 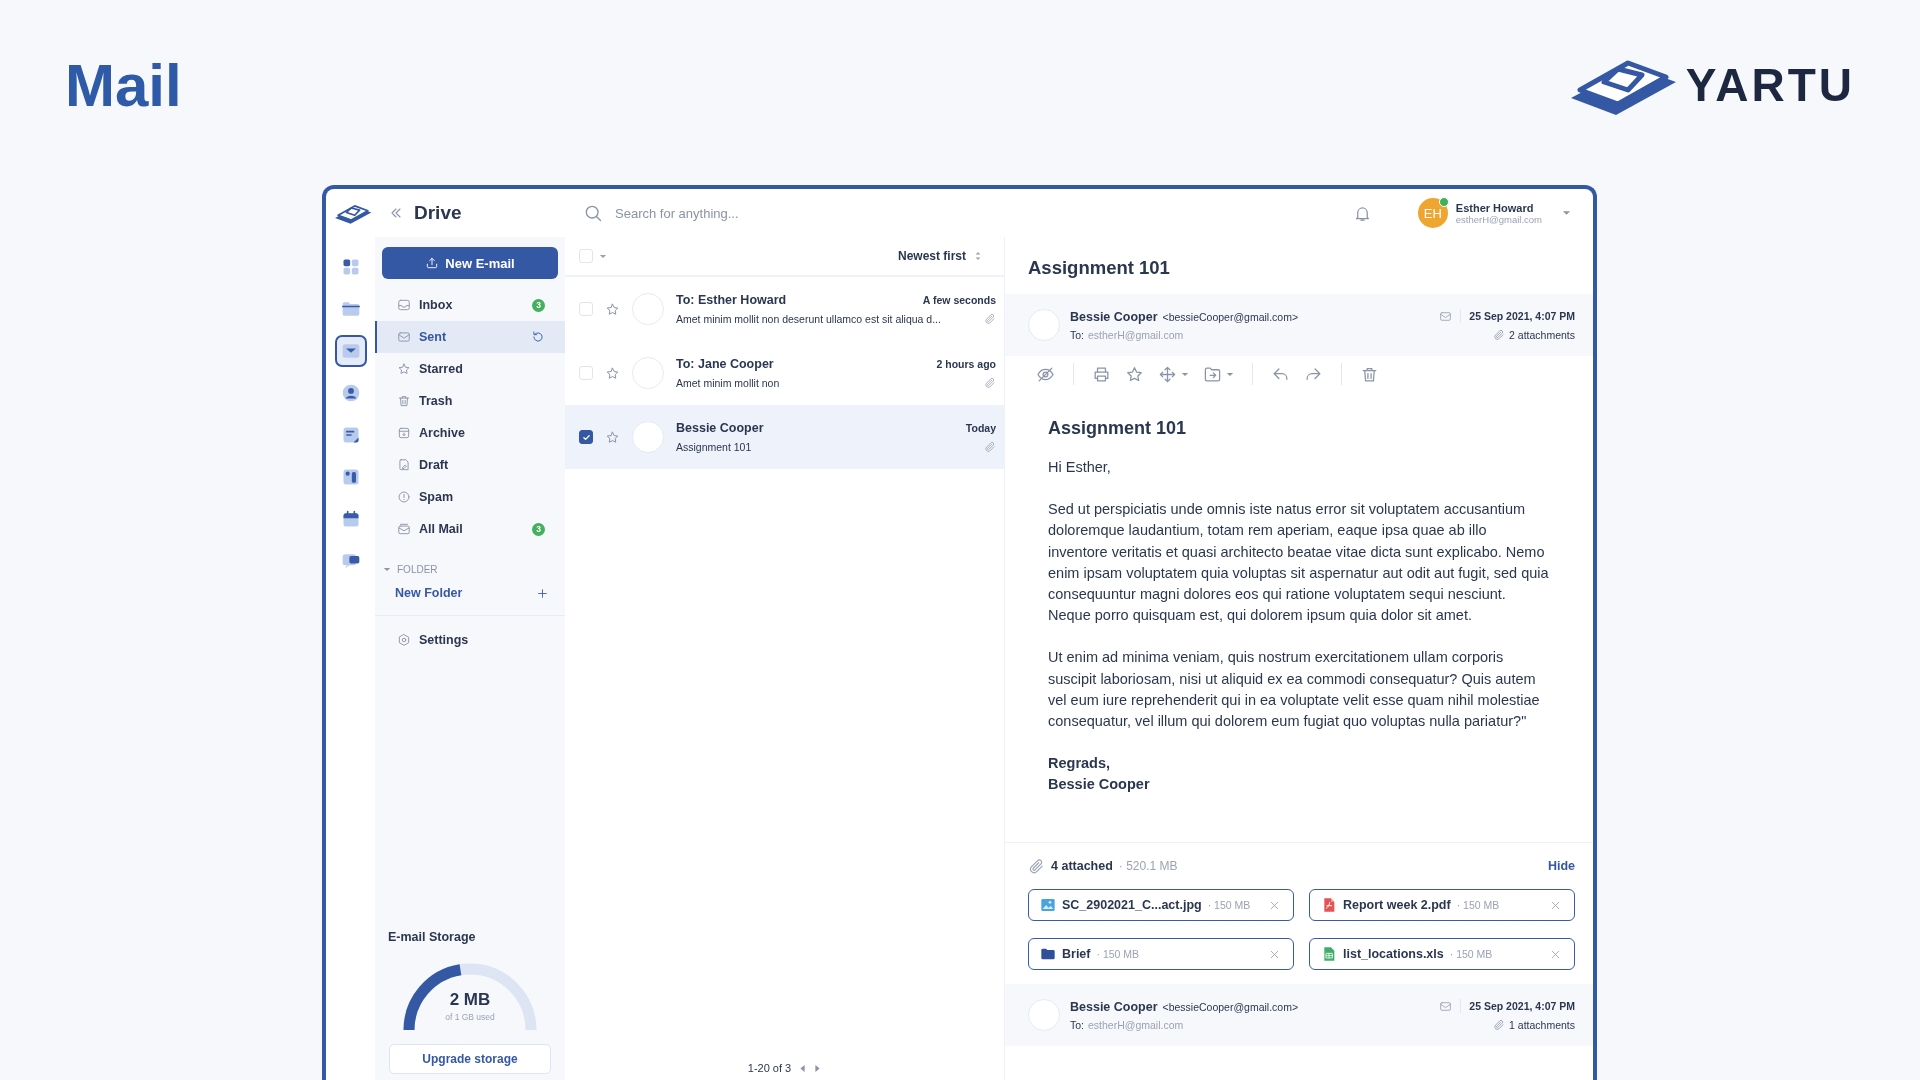 What do you see at coordinates (1329, 905) in the screenshot?
I see `pdf-file-icon` at bounding box center [1329, 905].